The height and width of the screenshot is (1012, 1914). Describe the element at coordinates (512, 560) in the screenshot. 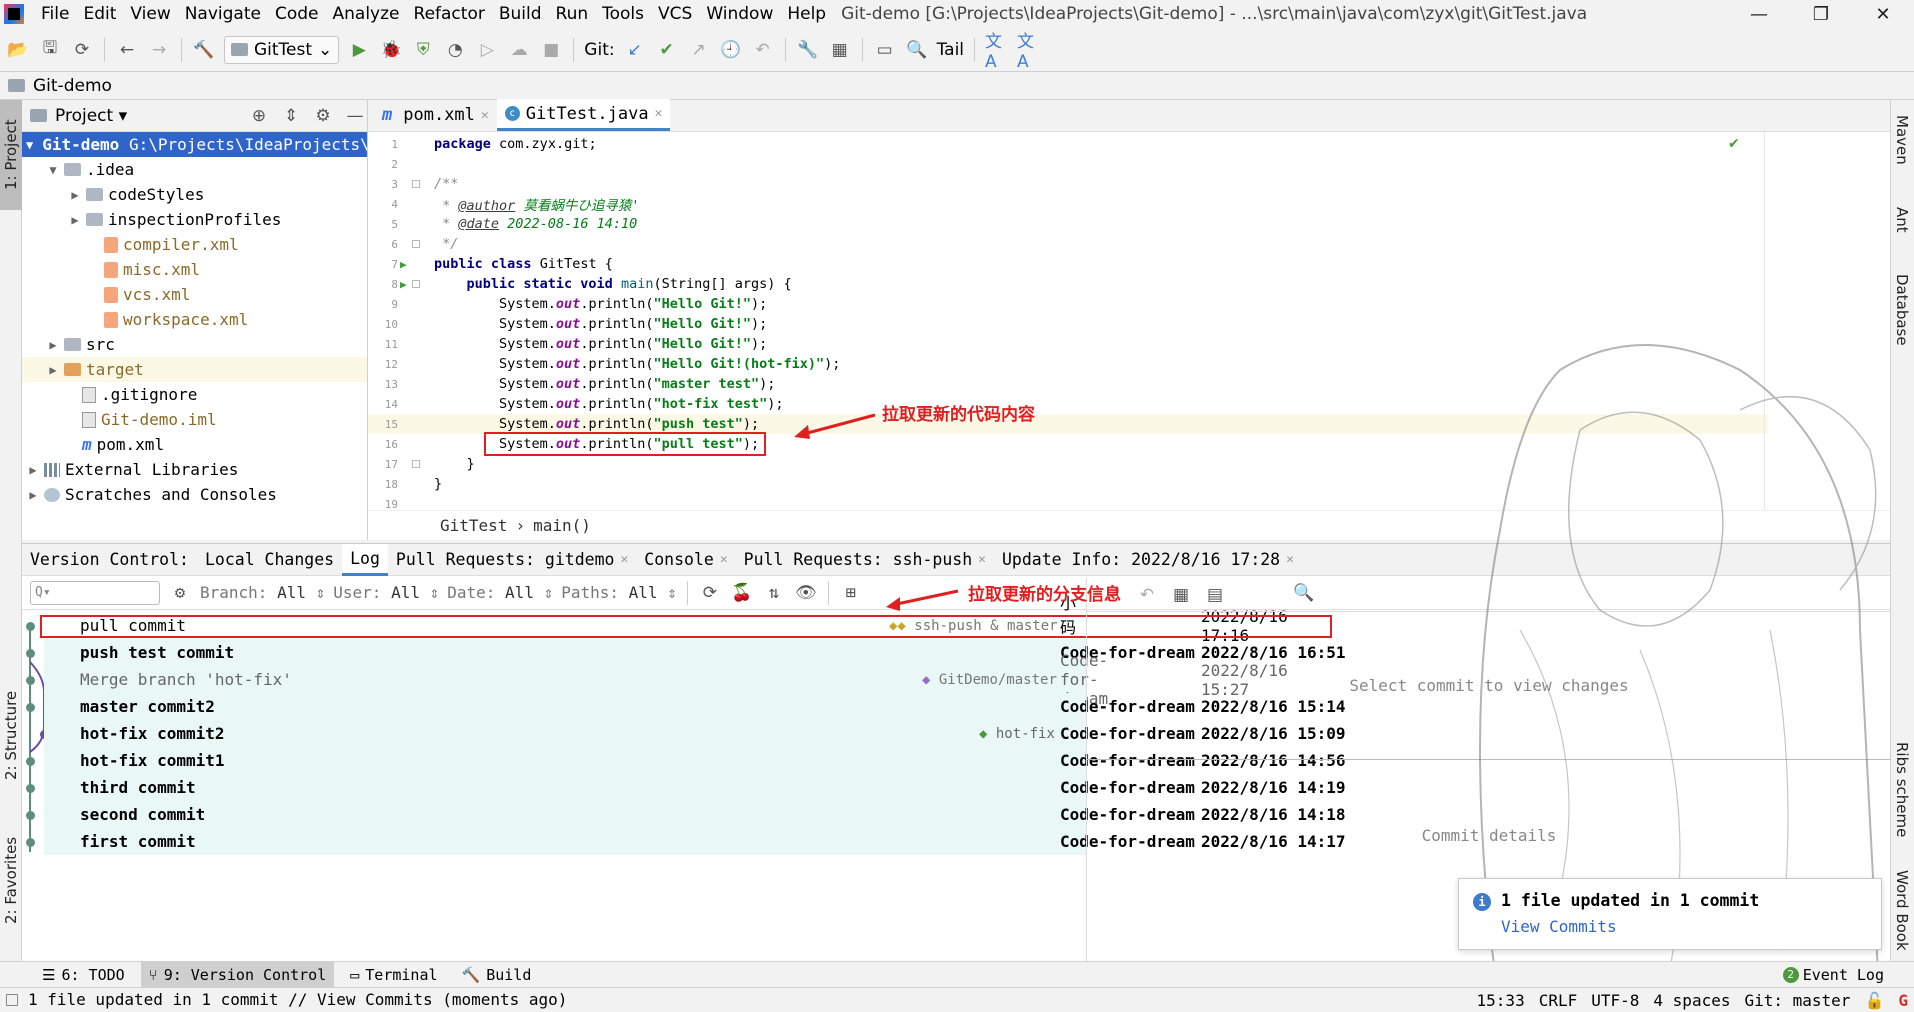

I see `tab-pull-requests-gitdemo: Pull Requests: gitdemo ✕` at that location.